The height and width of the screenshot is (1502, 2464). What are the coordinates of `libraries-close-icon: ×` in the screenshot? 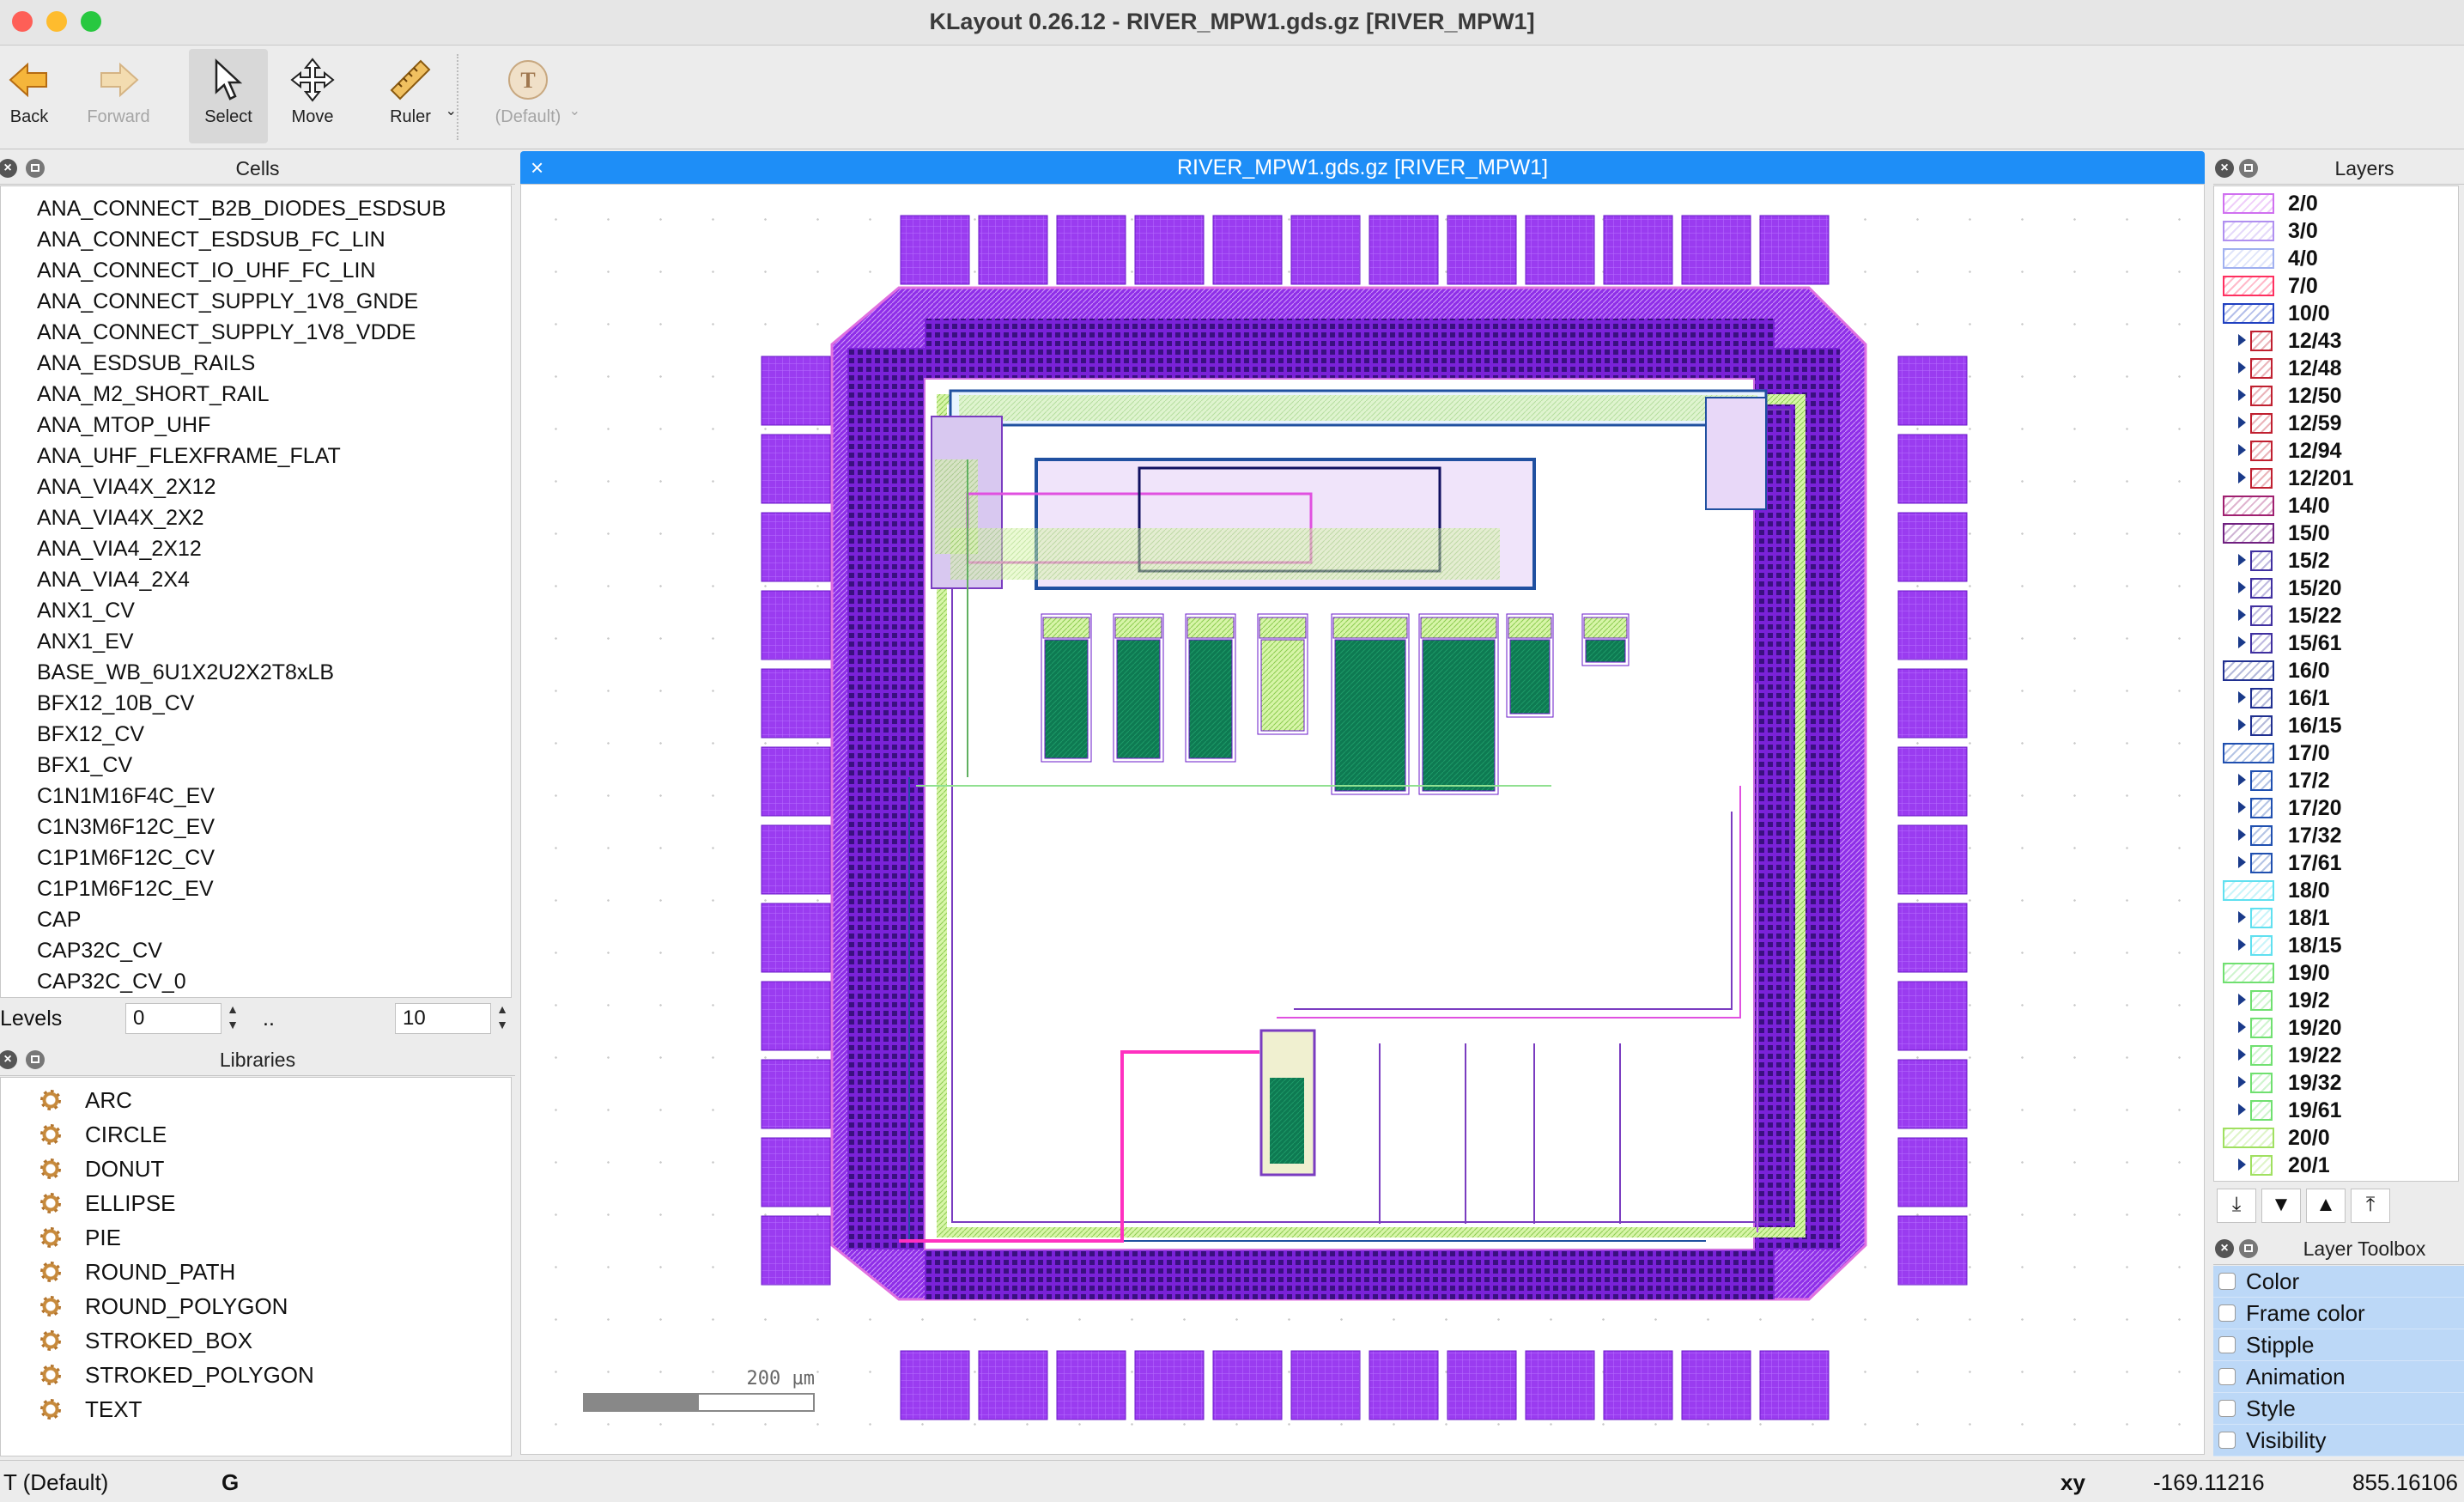 It's located at (8, 1059).